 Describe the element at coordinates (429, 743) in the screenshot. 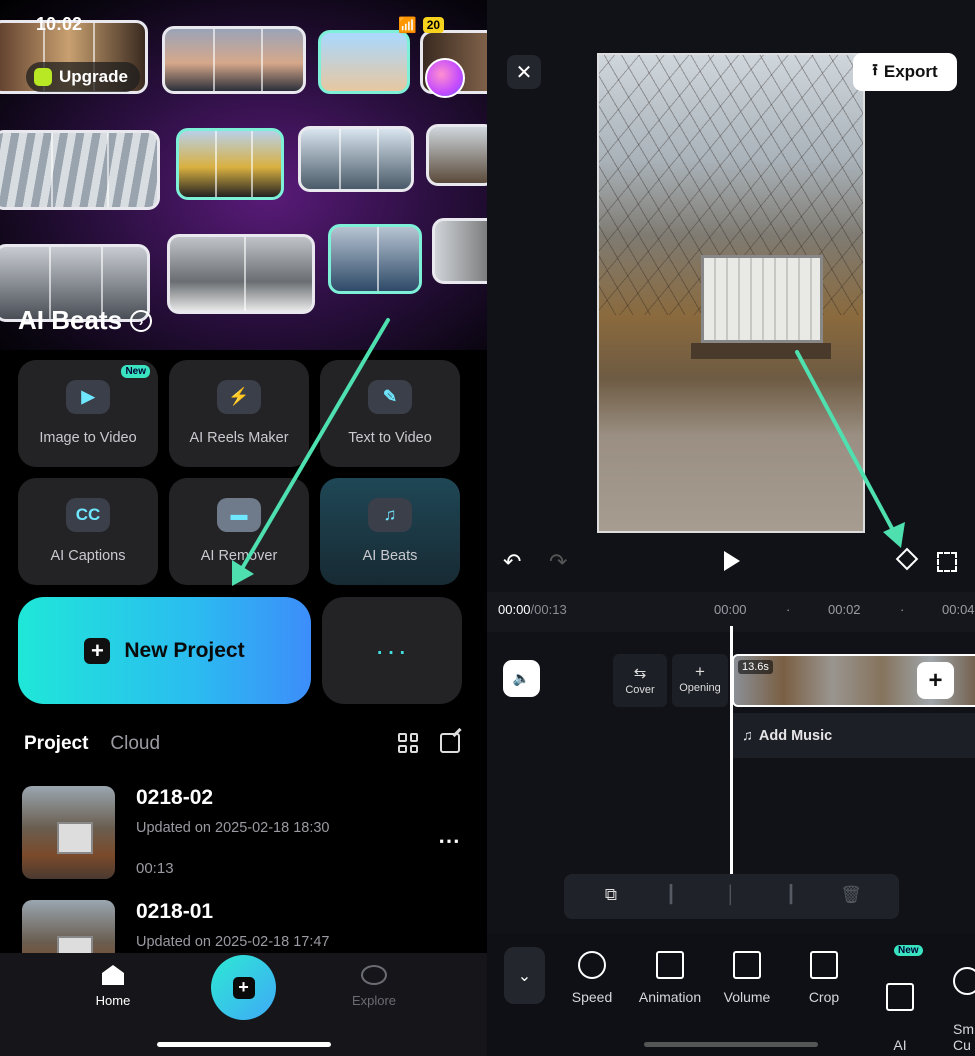

I see `list-actions` at that location.